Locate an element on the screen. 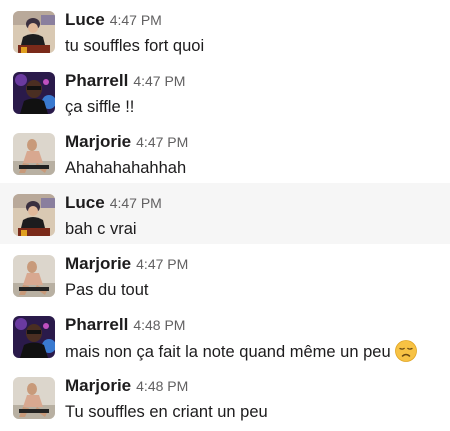 This screenshot has height=431, width=450. message-header: Marjorie 4:48 PM is located at coordinates (126, 386).